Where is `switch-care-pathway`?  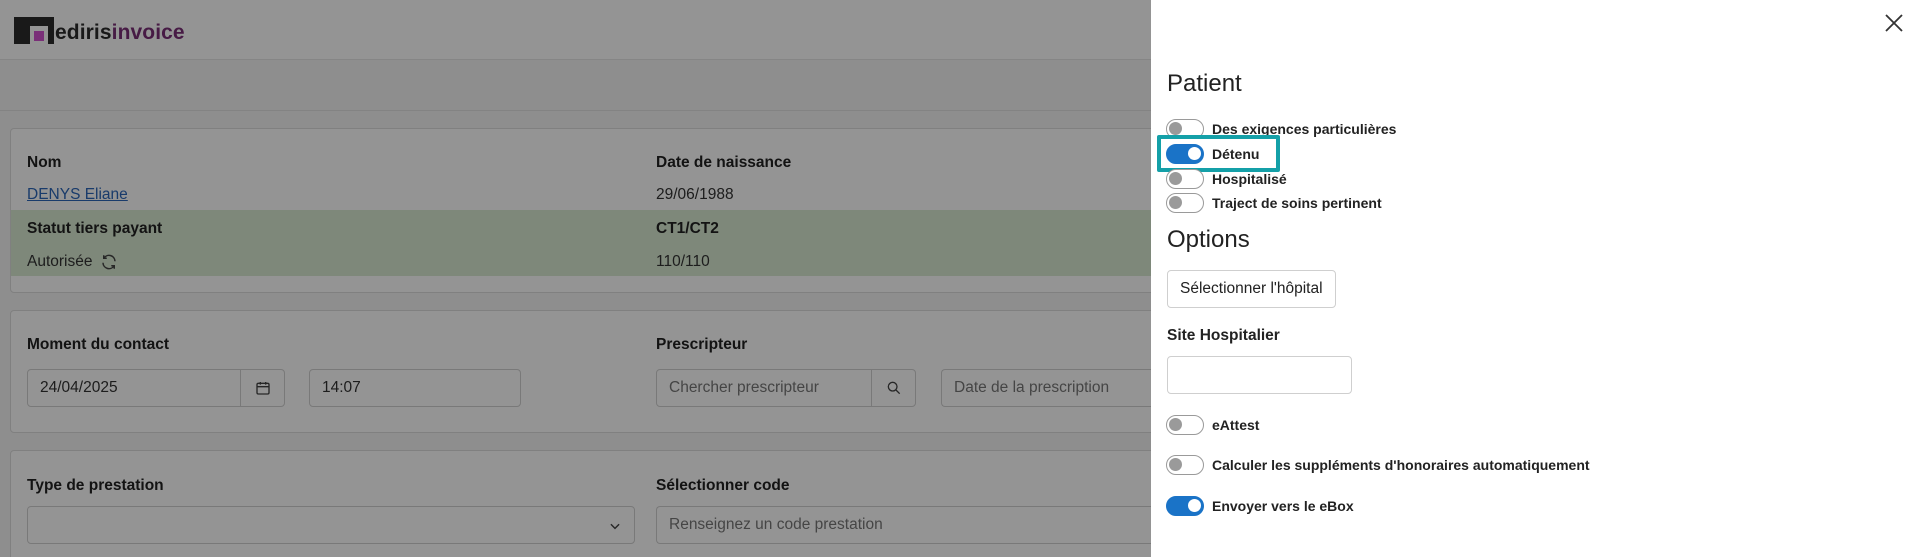 switch-care-pathway is located at coordinates (1185, 203).